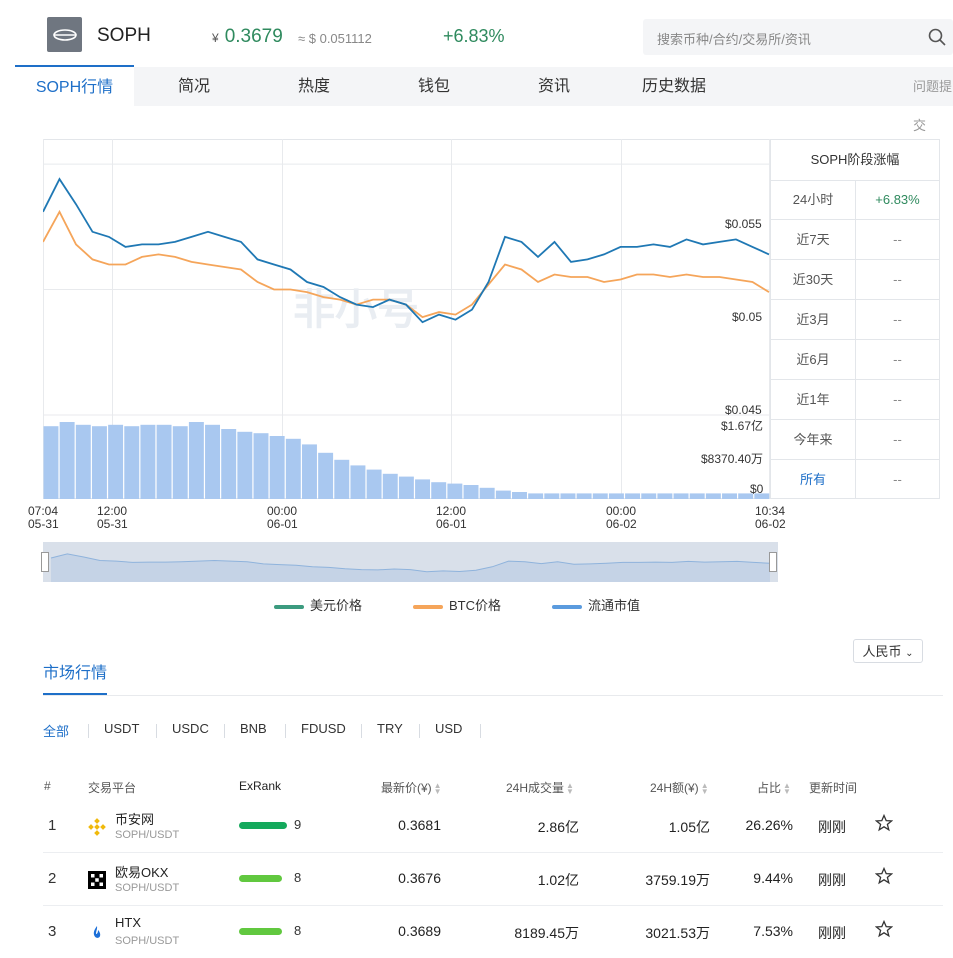  Describe the element at coordinates (45, 562) in the screenshot. I see `navigator-left-handle` at that location.